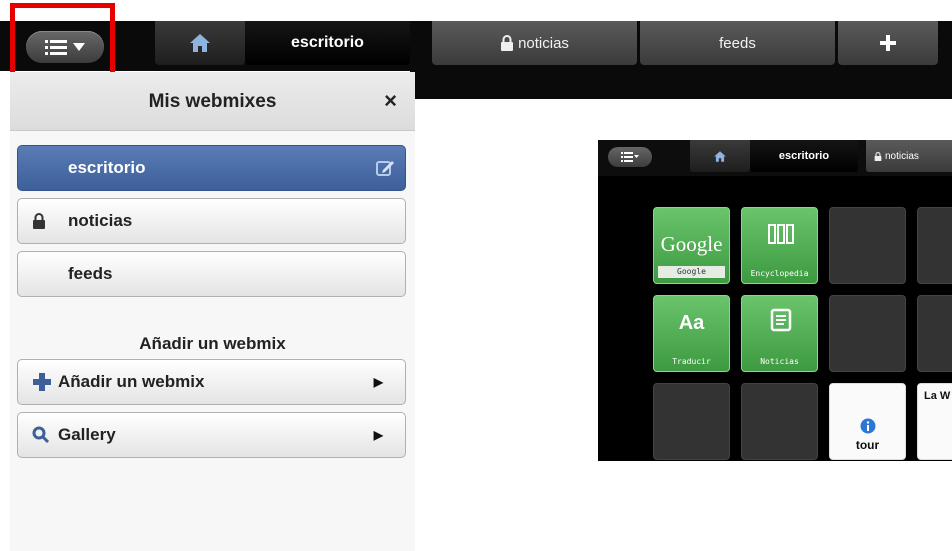 This screenshot has width=952, height=551. I want to click on tile-google: Google Google, so click(691, 245).